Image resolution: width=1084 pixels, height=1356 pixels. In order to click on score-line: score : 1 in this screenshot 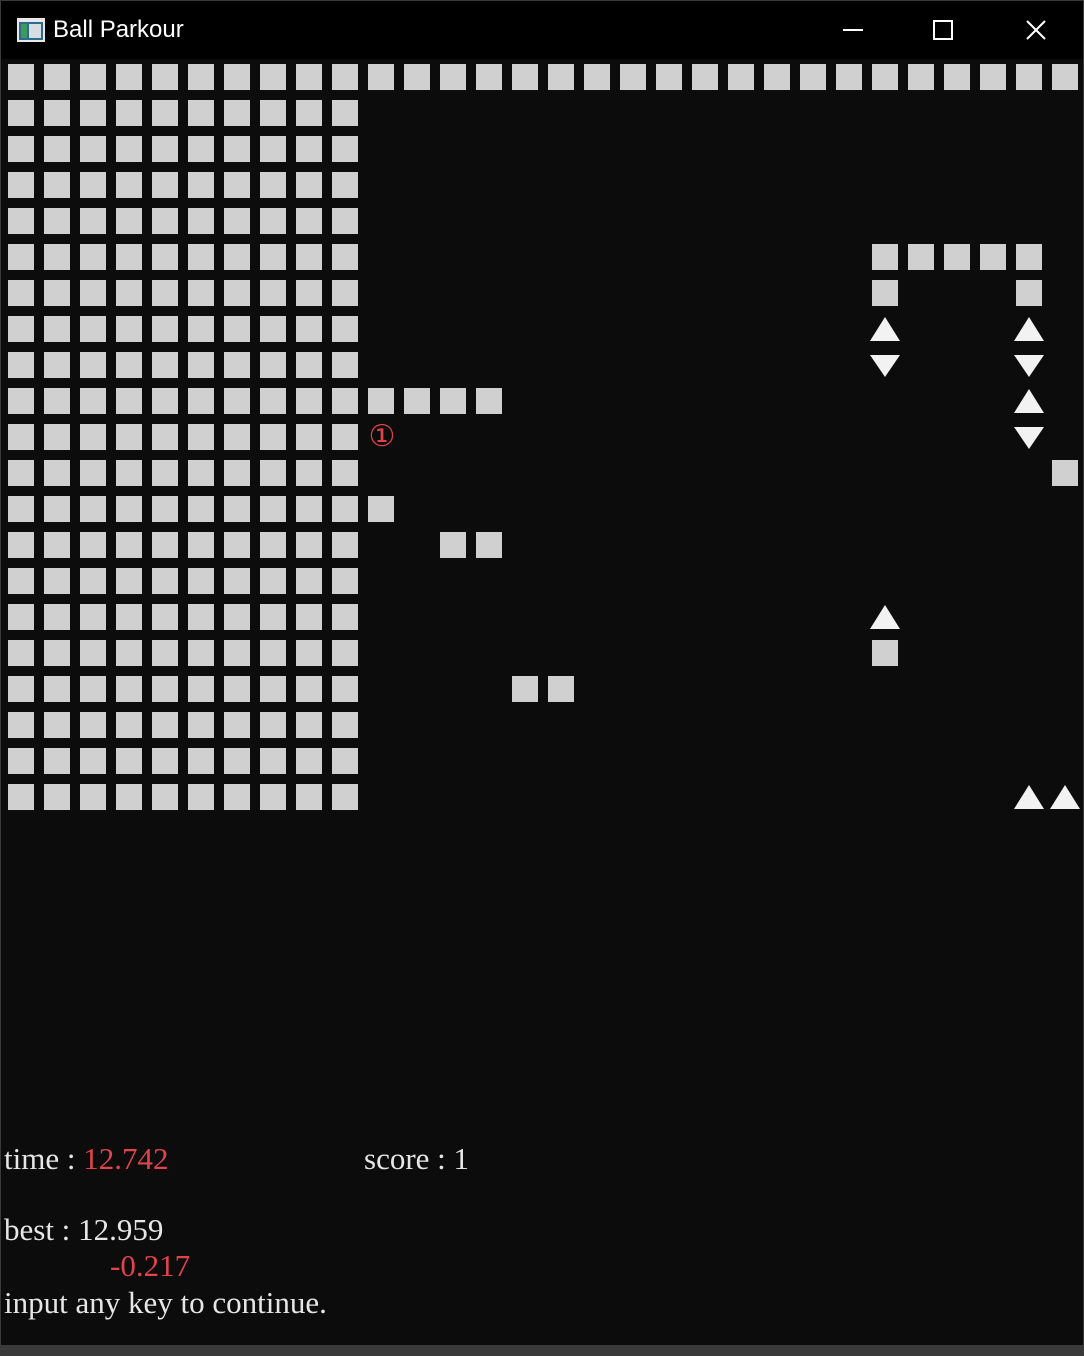, I will do `click(416, 1159)`.